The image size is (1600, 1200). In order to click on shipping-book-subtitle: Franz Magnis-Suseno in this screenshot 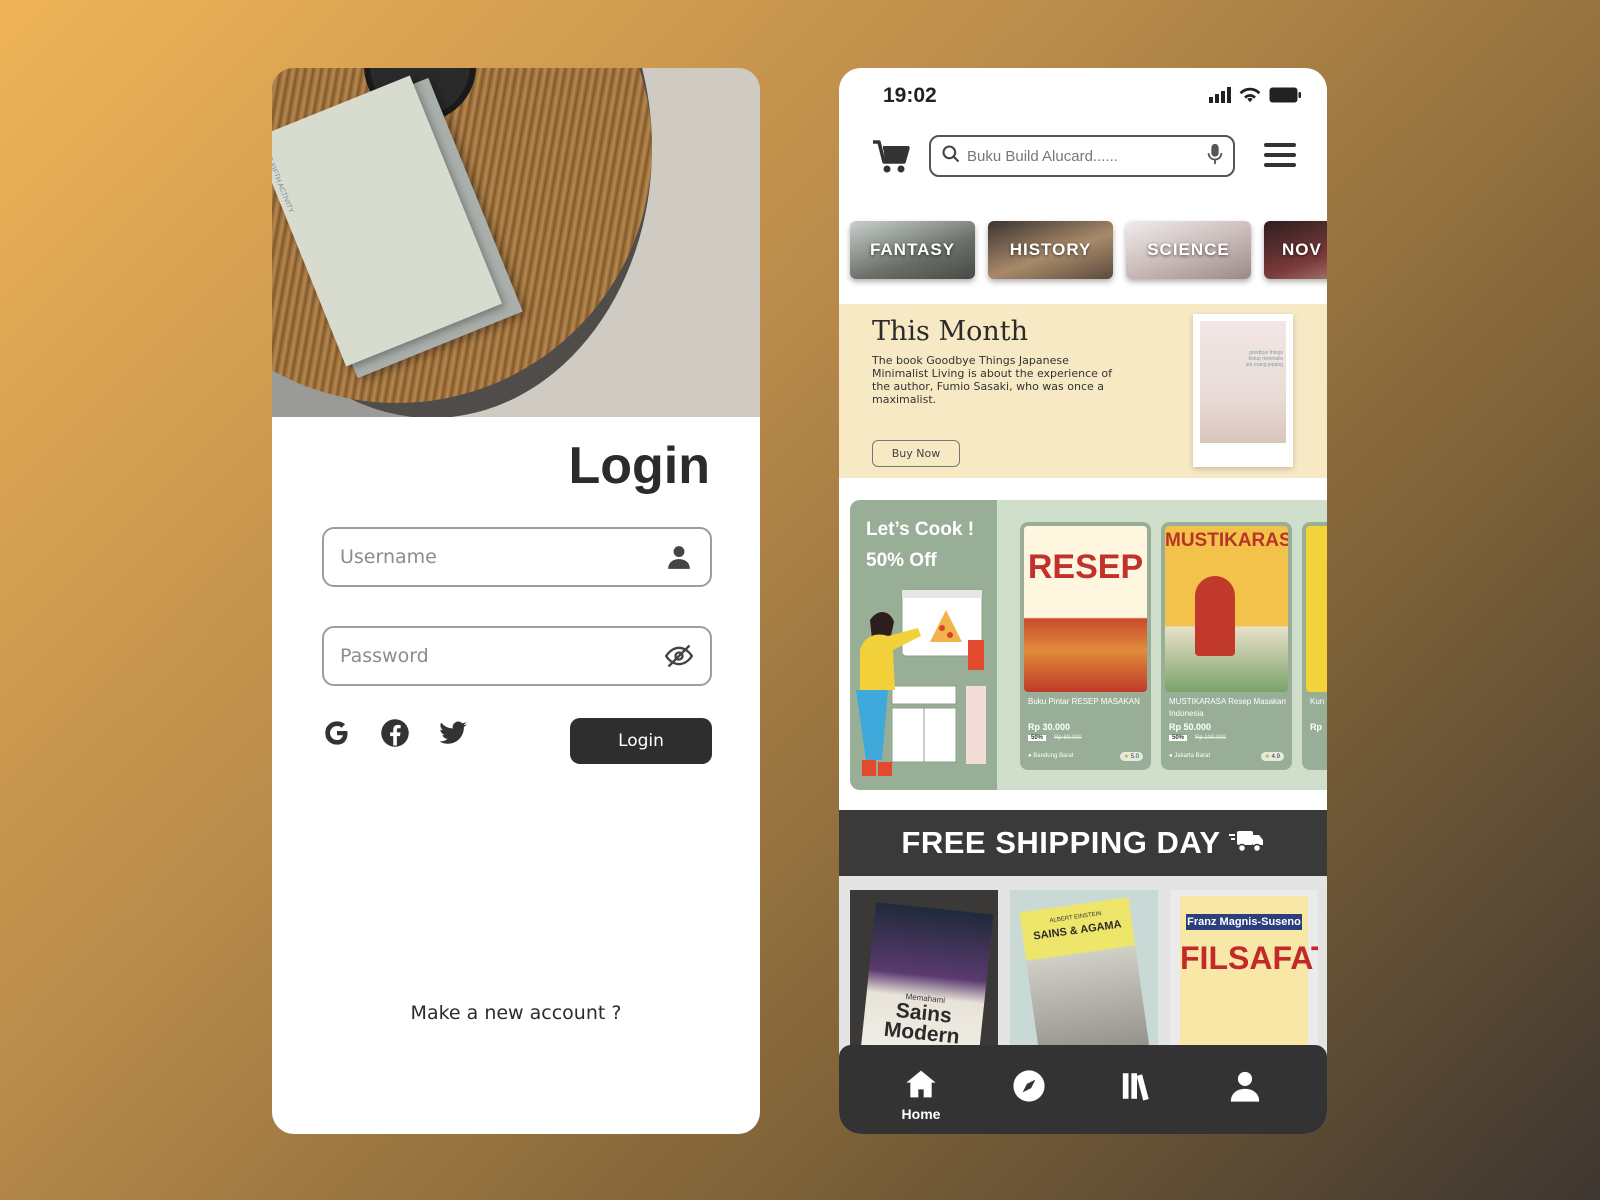, I will do `click(1244, 922)`.